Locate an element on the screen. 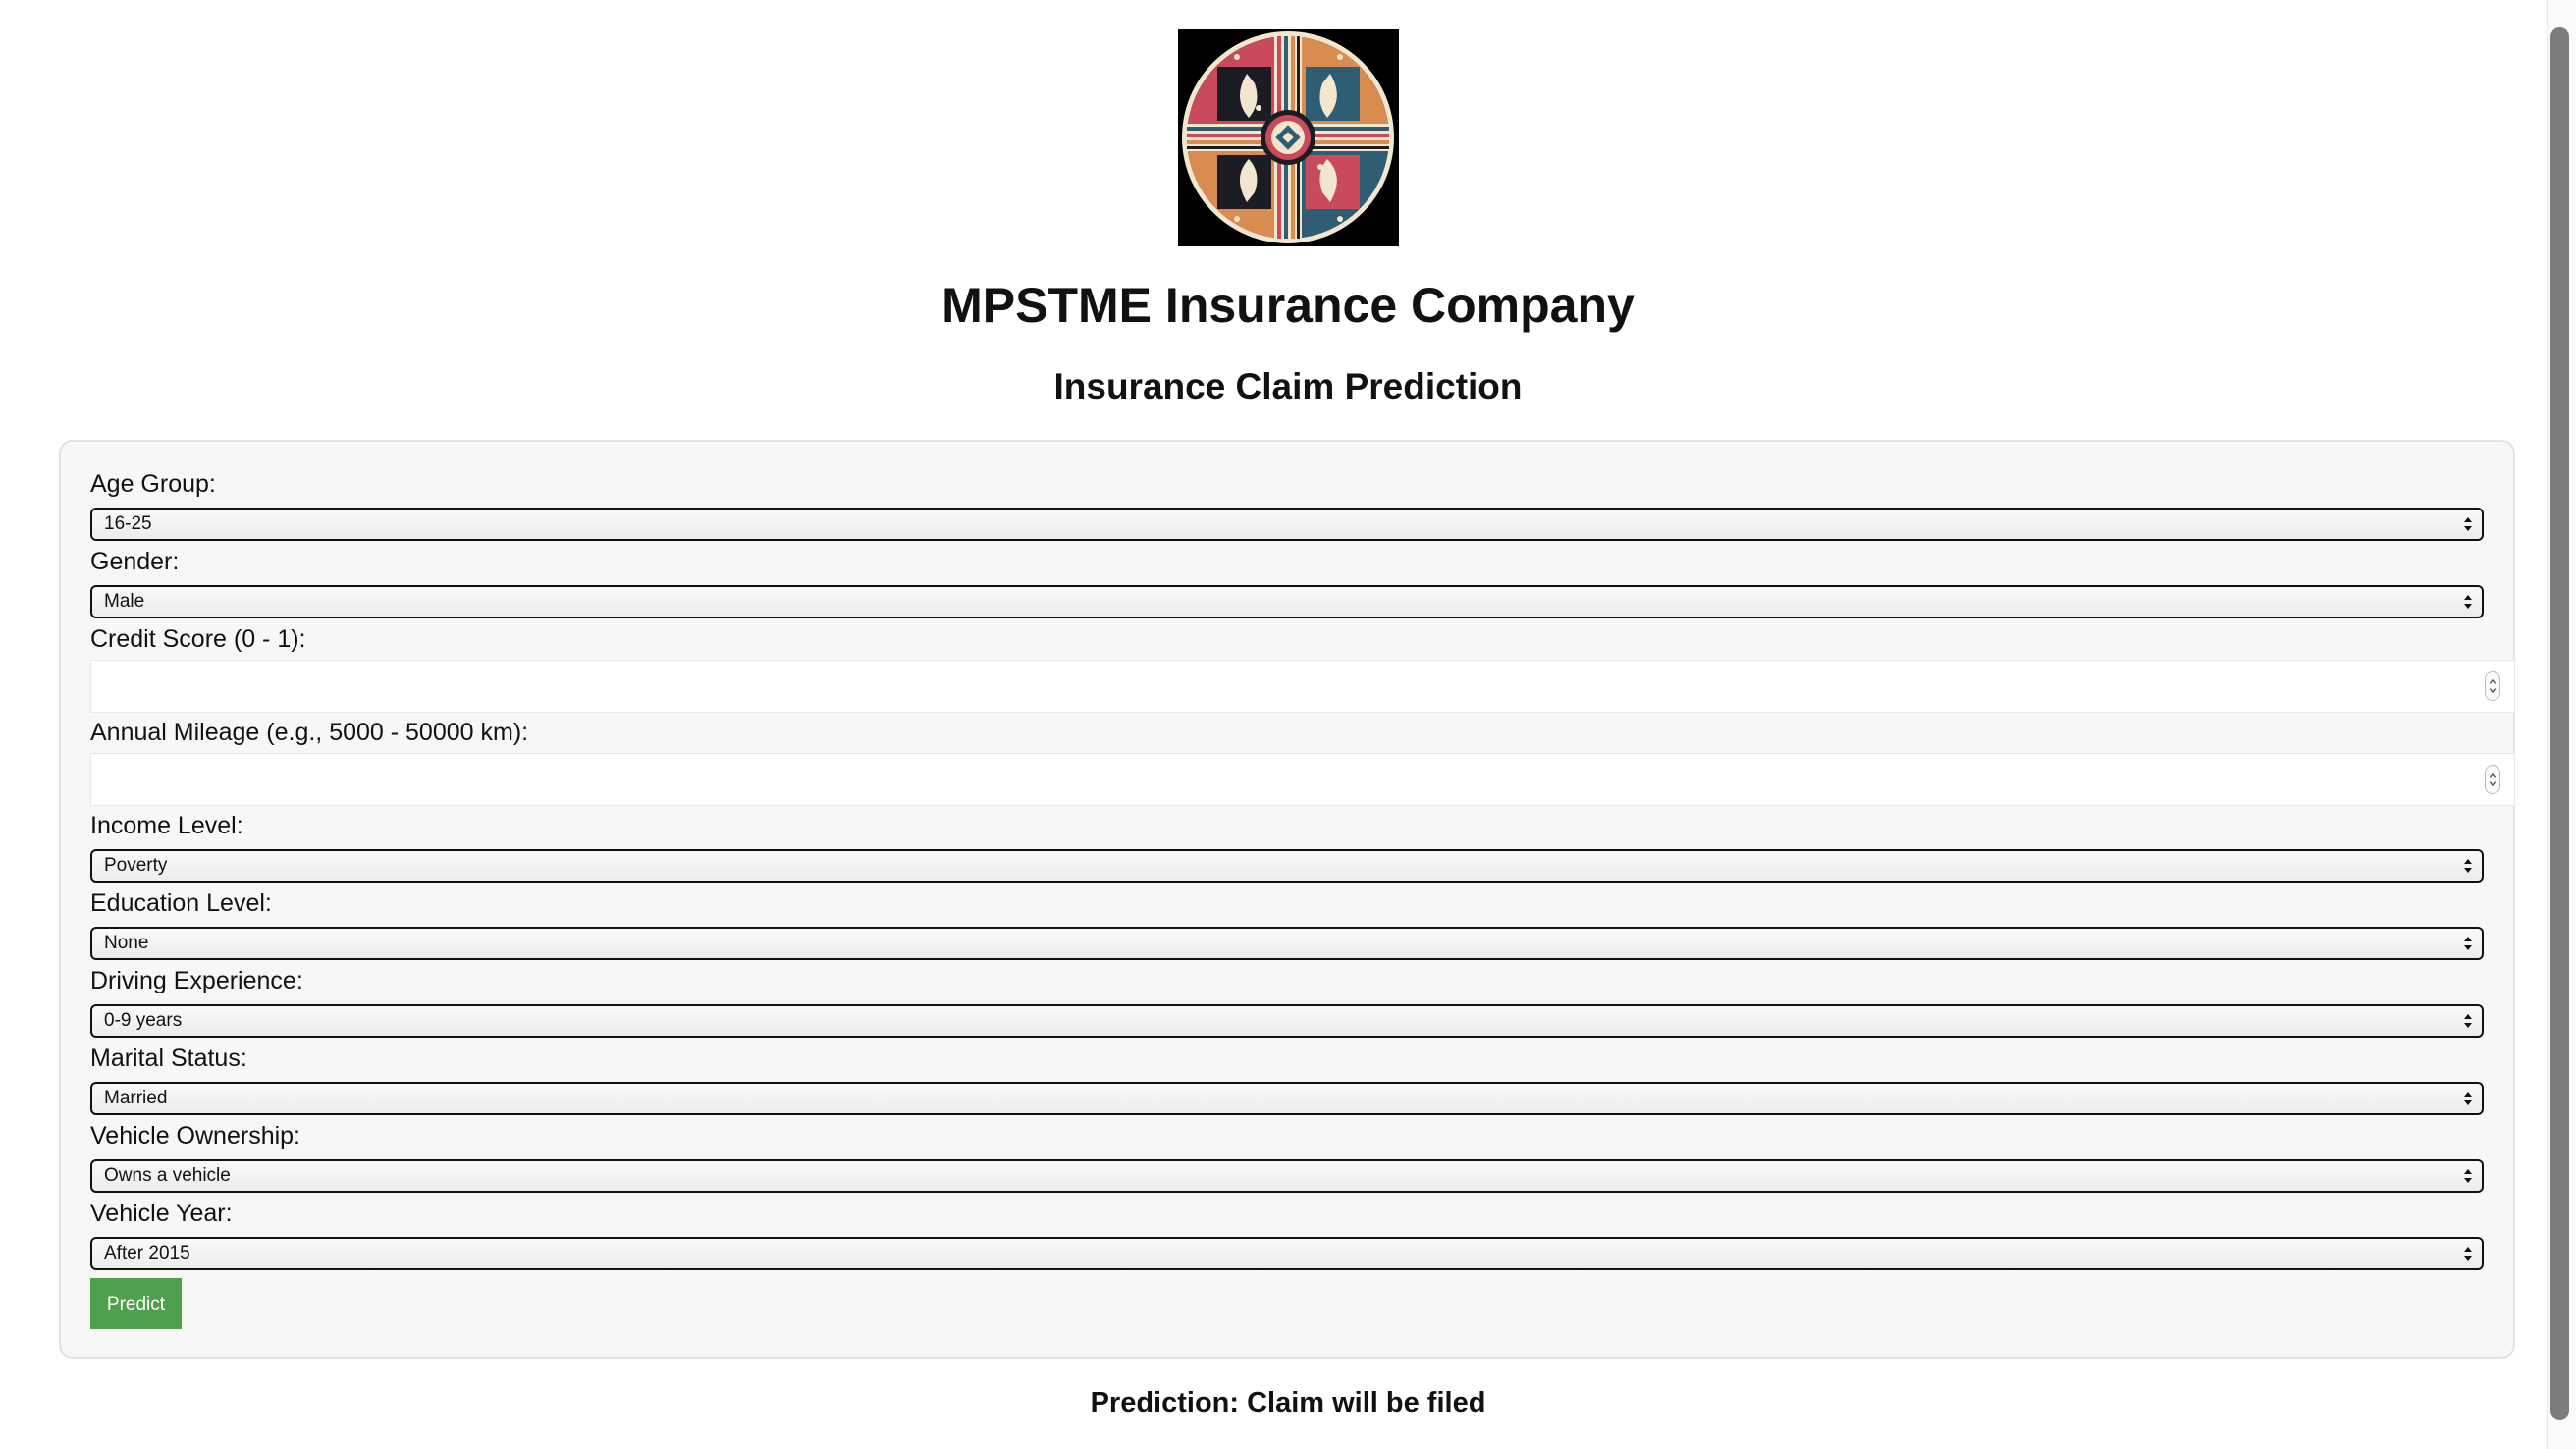 The image size is (2576, 1449). vehicle-year-value: After 2015 is located at coordinates (147, 1253).